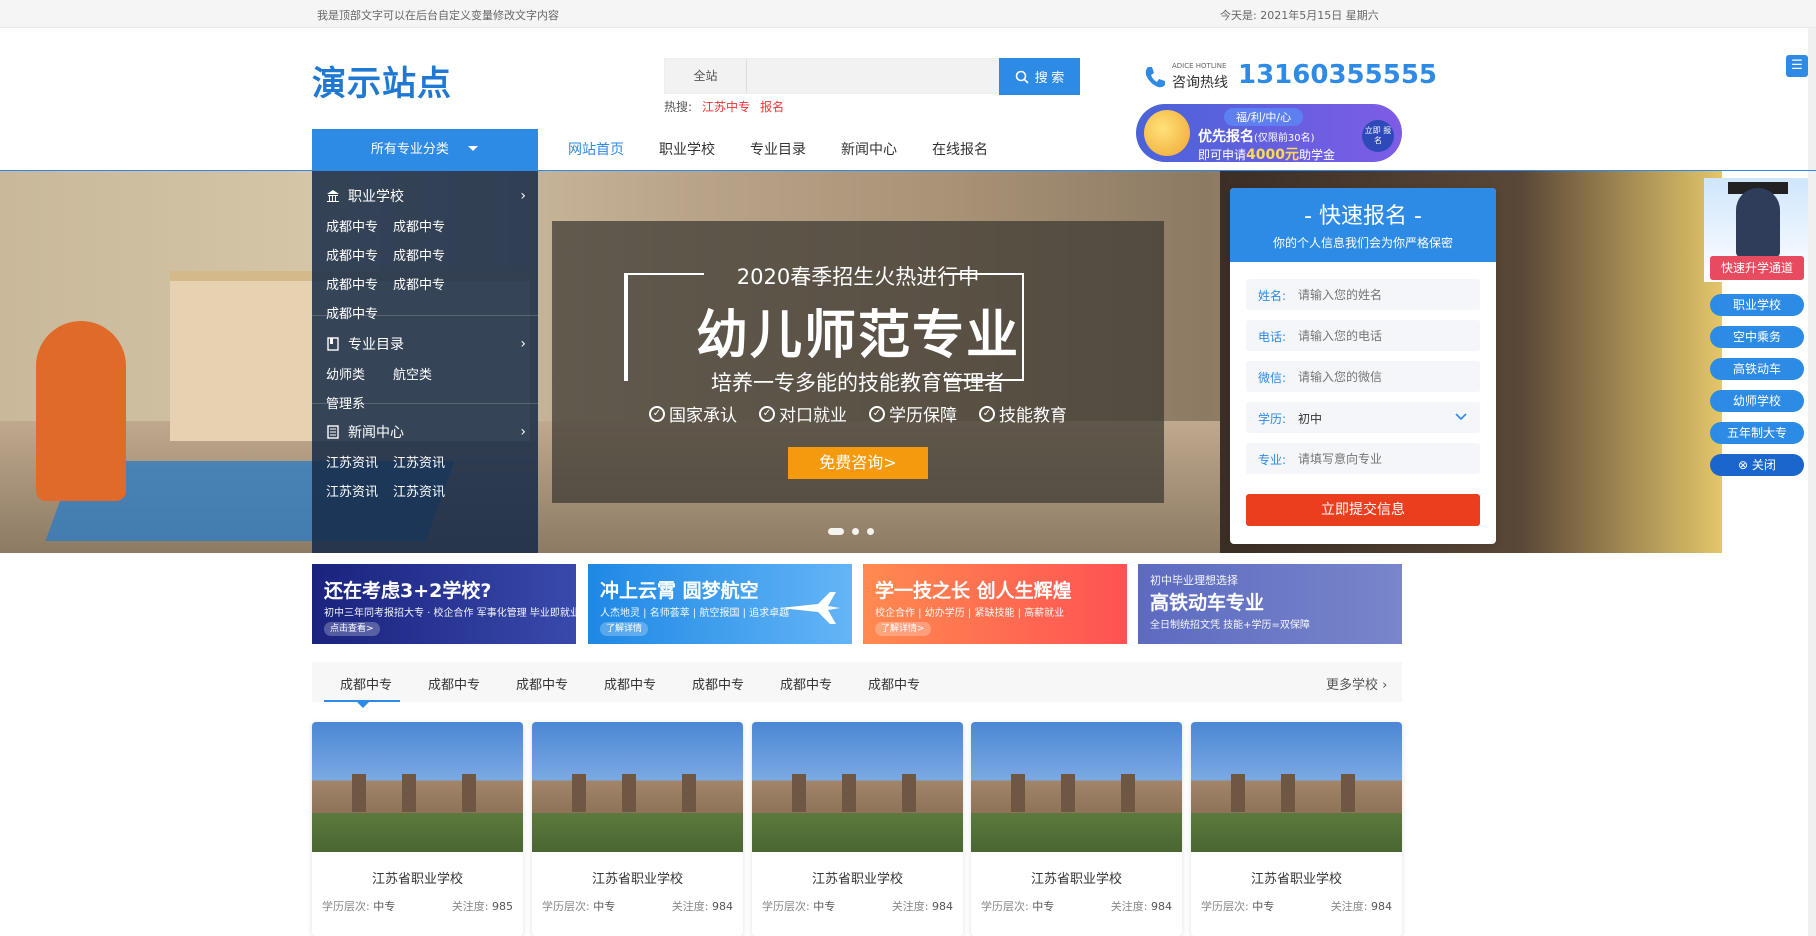  I want to click on building-icon, so click(333, 196).